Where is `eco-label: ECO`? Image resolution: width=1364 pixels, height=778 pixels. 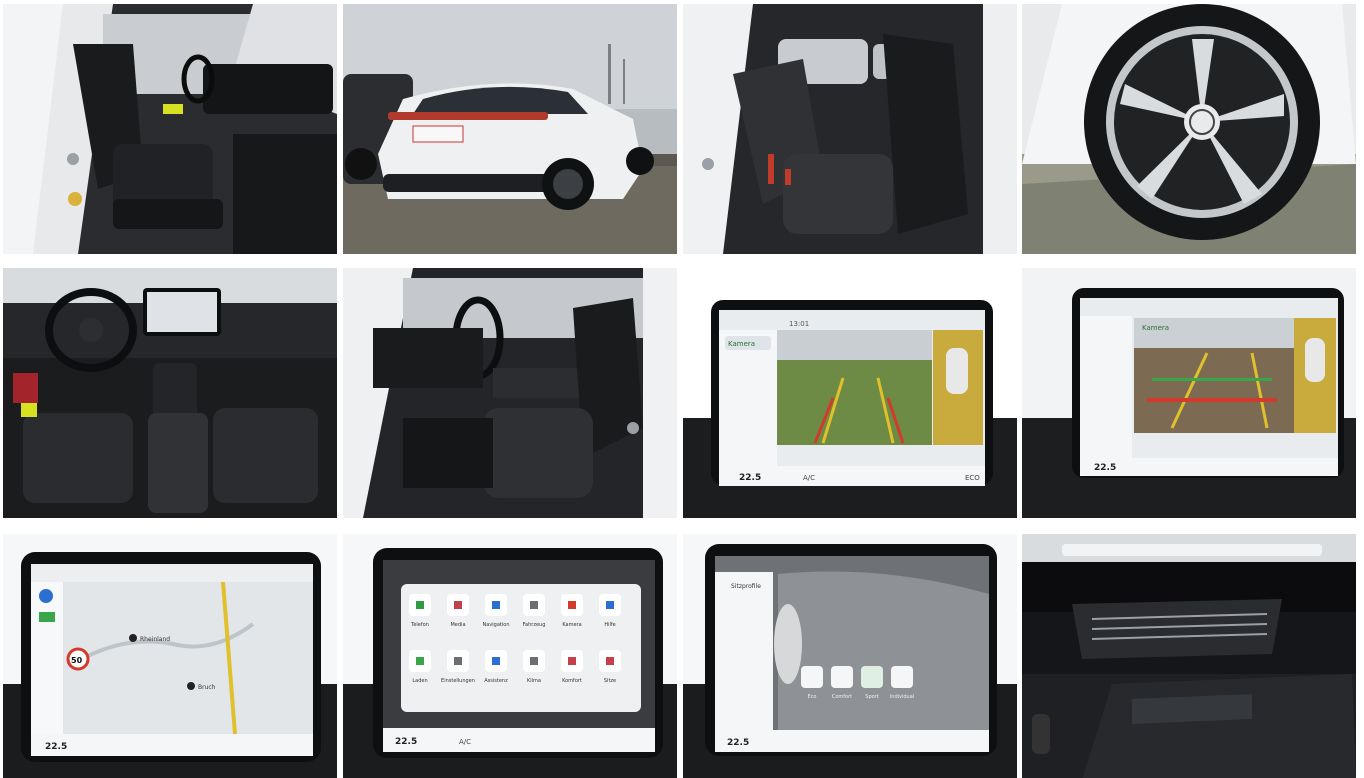
eco-label: ECO is located at coordinates (972, 478).